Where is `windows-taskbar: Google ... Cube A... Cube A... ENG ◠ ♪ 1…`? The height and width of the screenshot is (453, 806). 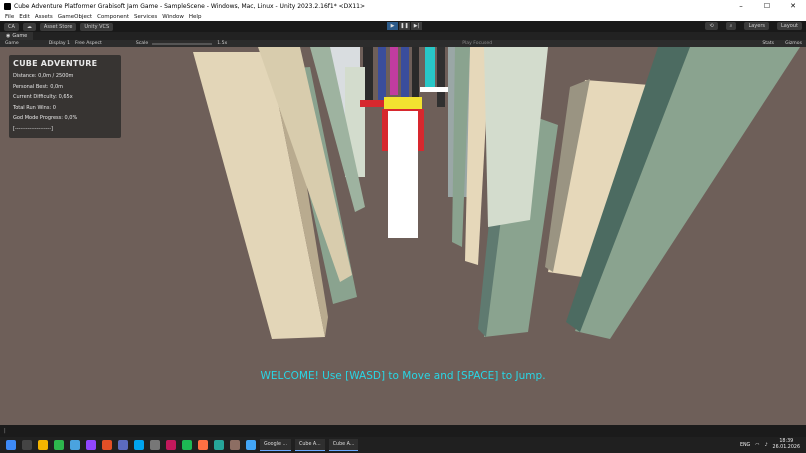
windows-taskbar: Google ... Cube A... Cube A... ENG ◠ ♪ 1… is located at coordinates (403, 445).